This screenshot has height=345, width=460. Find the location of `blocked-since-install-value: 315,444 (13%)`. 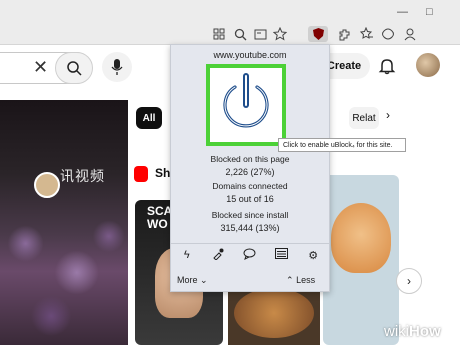

blocked-since-install-value: 315,444 (13%) is located at coordinates (250, 228).